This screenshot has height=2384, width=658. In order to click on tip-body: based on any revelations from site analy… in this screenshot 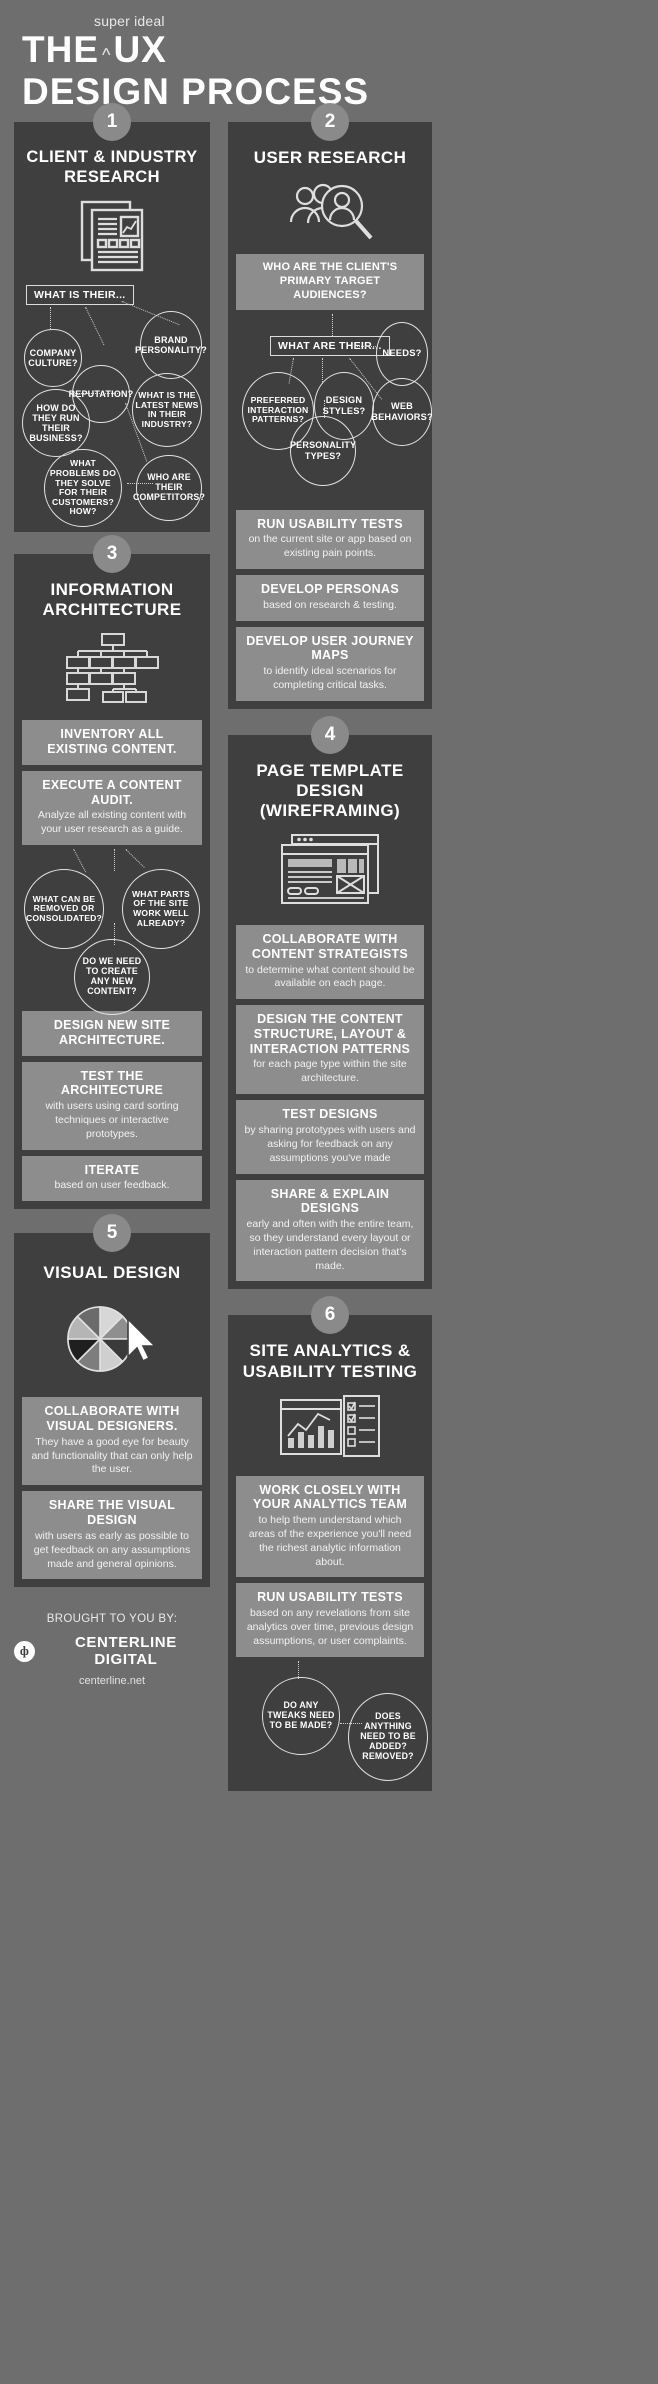, I will do `click(330, 1627)`.